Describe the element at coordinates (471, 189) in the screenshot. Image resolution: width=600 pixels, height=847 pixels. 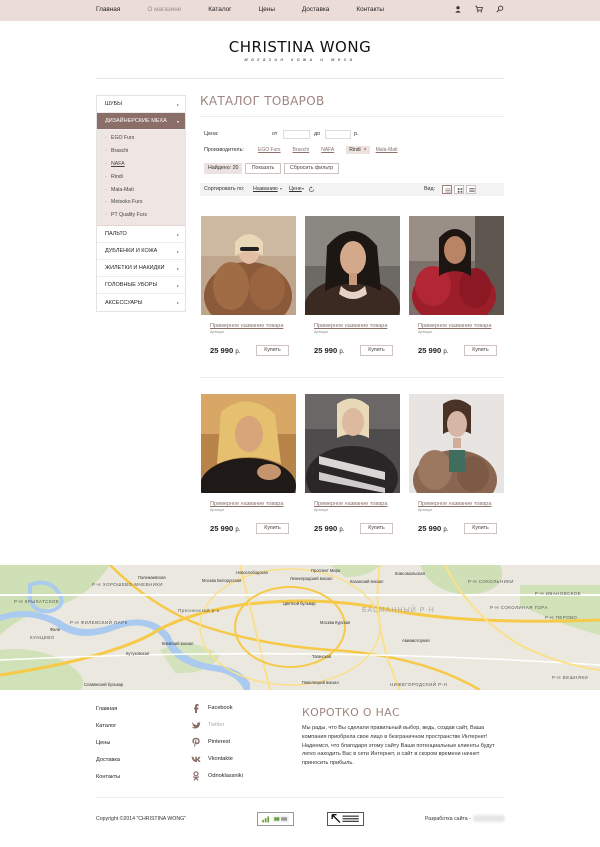
I see `view-table-button` at that location.